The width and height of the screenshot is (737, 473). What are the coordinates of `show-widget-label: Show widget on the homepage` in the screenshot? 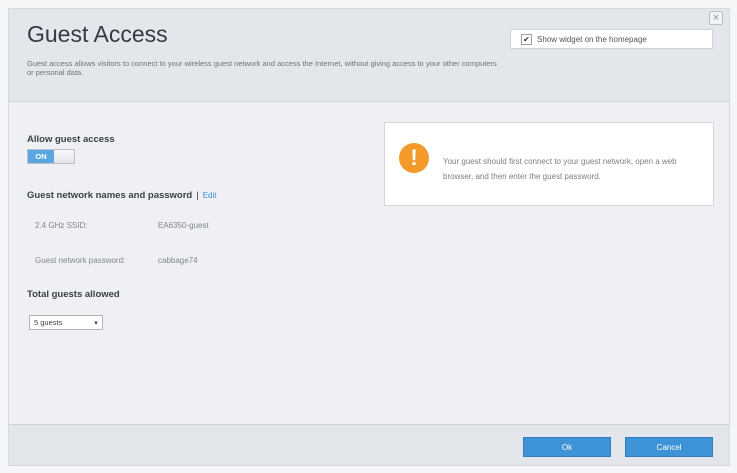 It's located at (592, 39).